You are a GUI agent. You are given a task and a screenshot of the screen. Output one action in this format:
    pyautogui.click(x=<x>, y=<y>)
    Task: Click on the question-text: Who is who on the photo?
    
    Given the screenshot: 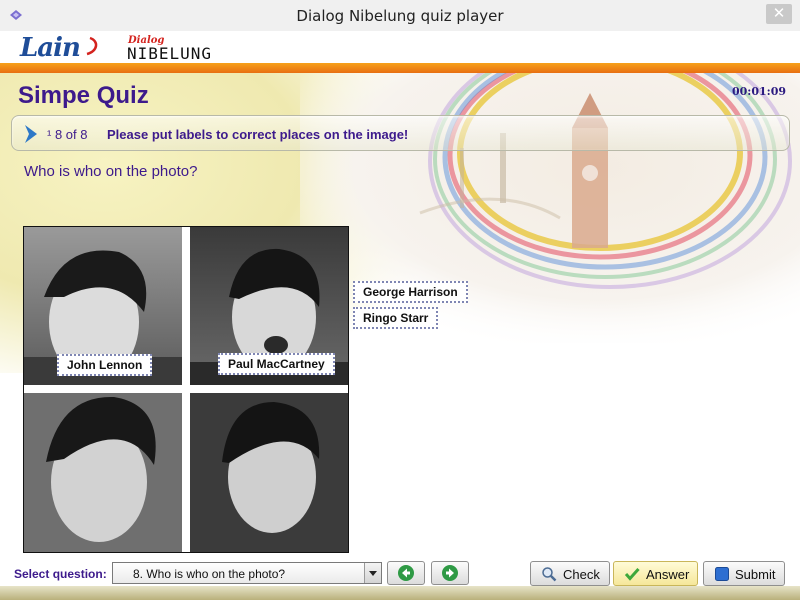 What is the action you would take?
    pyautogui.click(x=111, y=171)
    